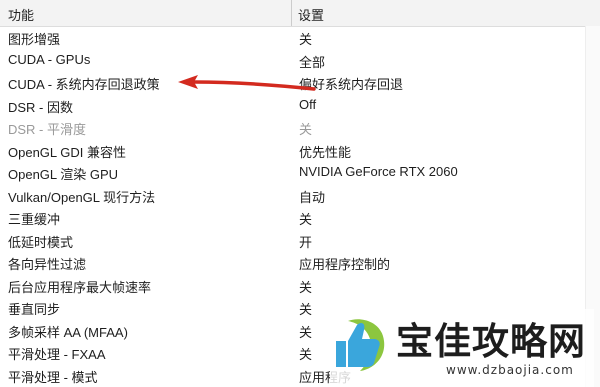 This screenshot has height=387, width=600. Describe the element at coordinates (84, 84) in the screenshot. I see `feature-name: CUDA - 系统内存回退政策` at that location.